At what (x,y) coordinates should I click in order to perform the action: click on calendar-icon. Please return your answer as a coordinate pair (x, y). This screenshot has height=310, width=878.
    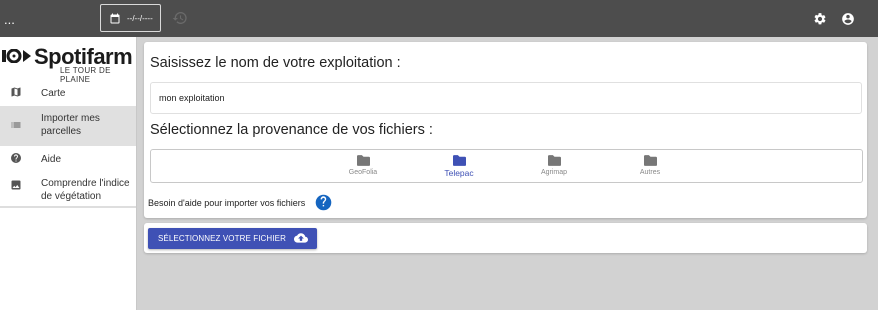
    Looking at the image, I should click on (115, 18).